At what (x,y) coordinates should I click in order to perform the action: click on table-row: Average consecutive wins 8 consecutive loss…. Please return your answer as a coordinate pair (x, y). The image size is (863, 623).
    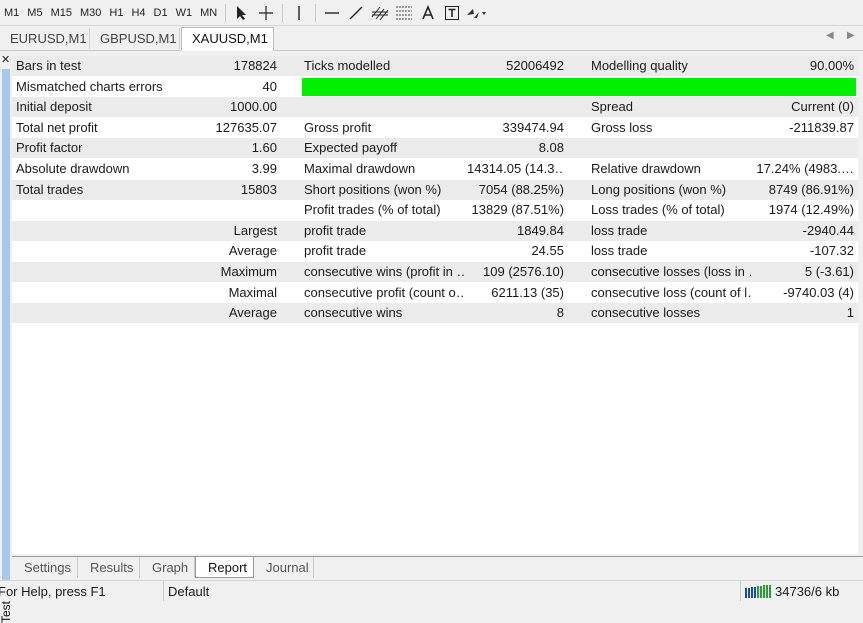
    Looking at the image, I should click on (435, 313).